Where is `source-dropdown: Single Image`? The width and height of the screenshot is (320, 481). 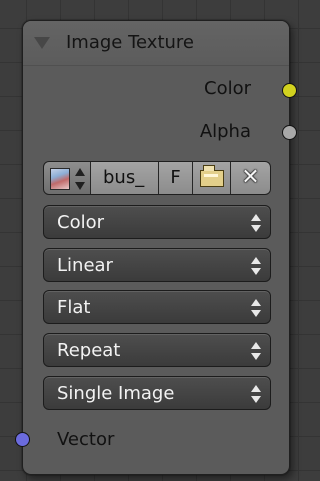 source-dropdown: Single Image is located at coordinates (157, 393).